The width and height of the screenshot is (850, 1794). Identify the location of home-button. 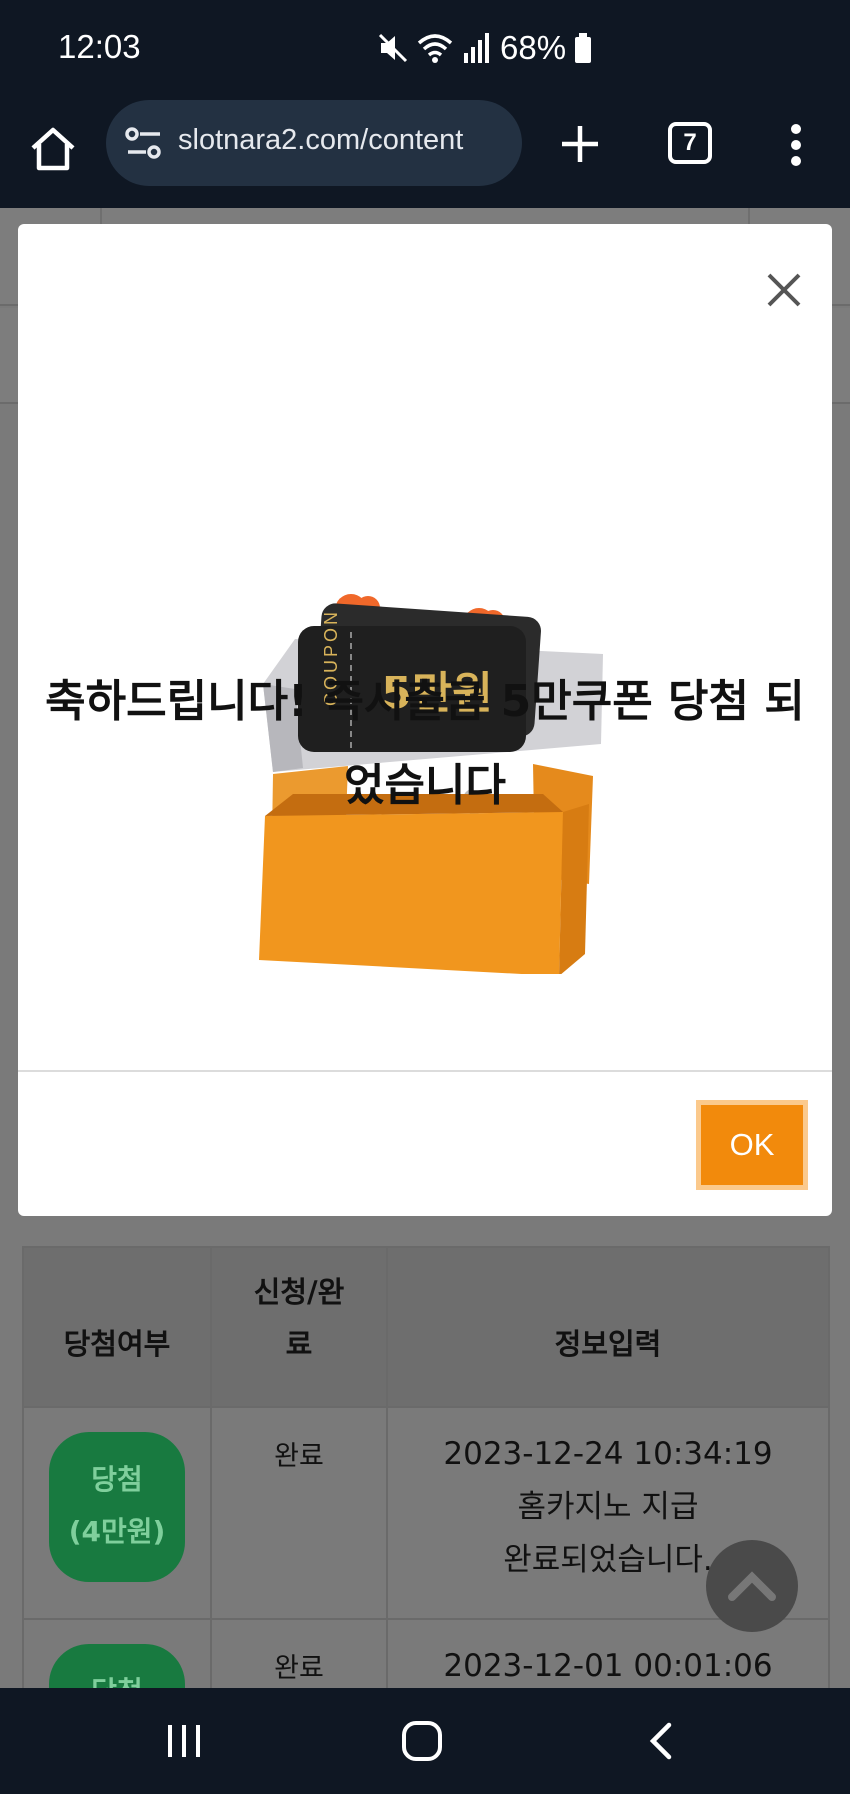
(53, 149).